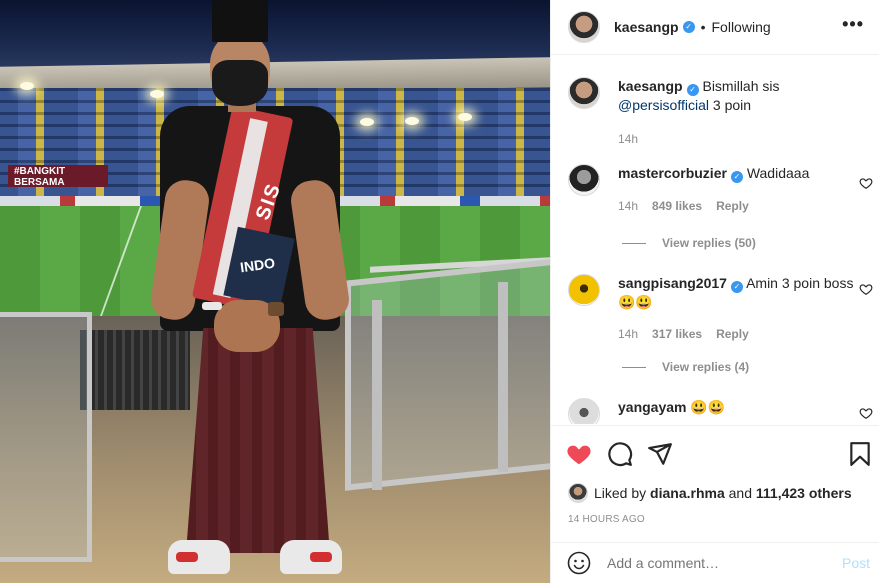  Describe the element at coordinates (741, 27) in the screenshot. I see `following-button: Following` at that location.